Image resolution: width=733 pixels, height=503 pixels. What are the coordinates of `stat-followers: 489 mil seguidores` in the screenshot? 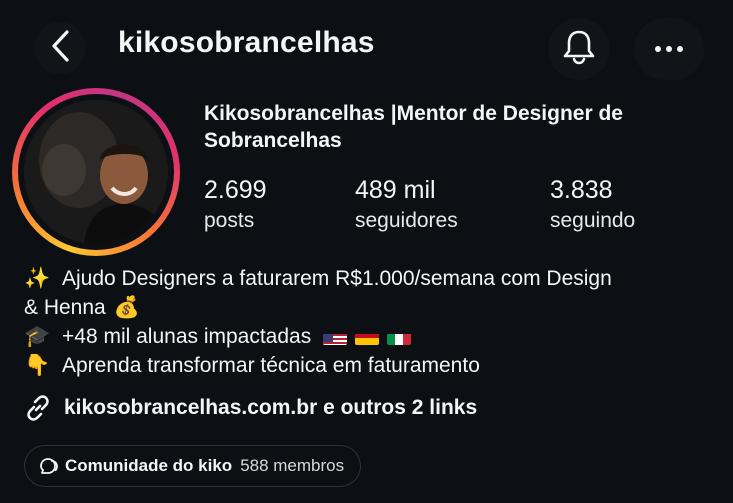 It's located at (406, 204).